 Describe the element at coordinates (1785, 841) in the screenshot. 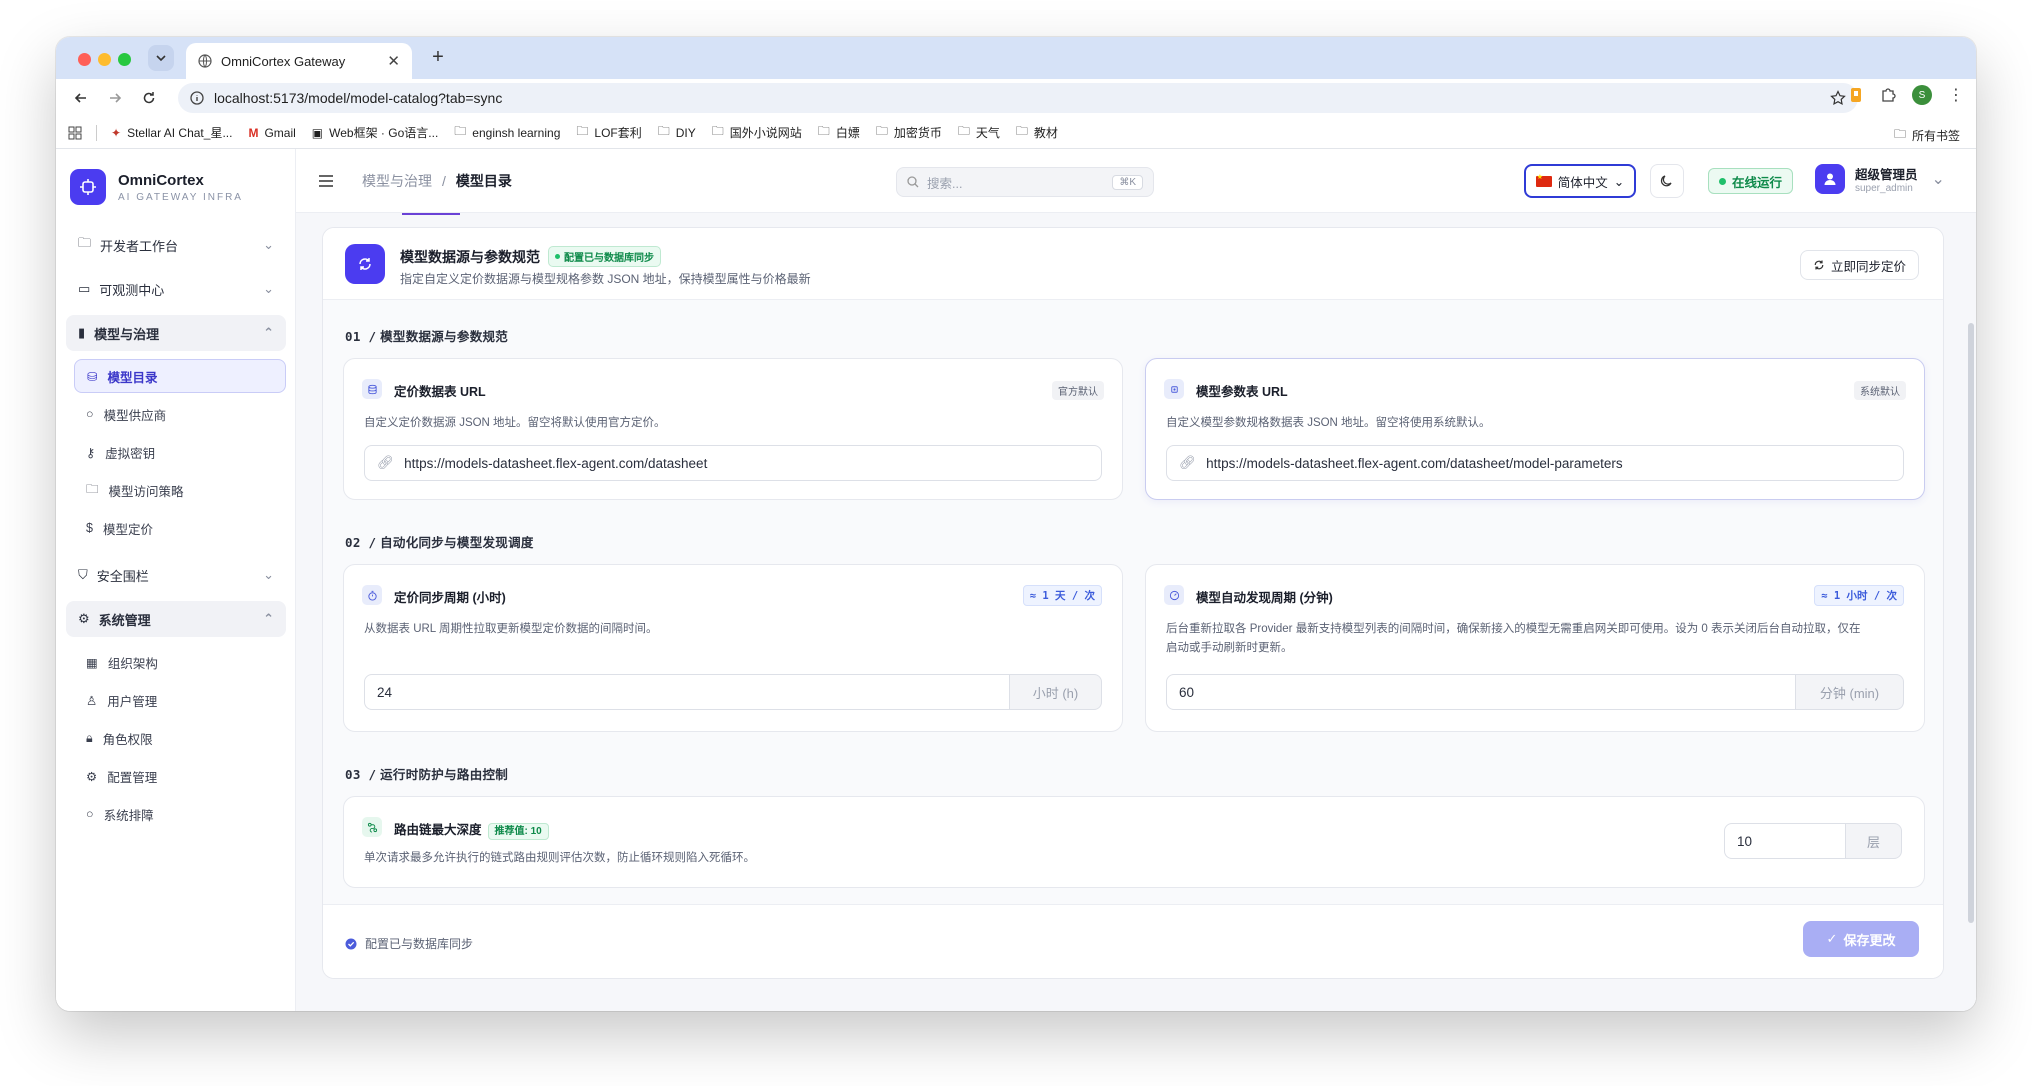

I see `route-depth-input: 10` at that location.